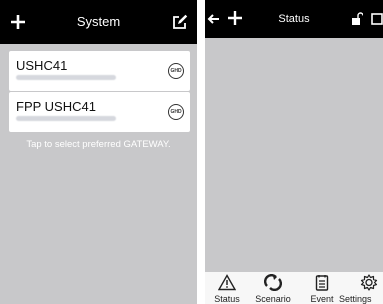 Image resolution: width=383 pixels, height=304 pixels. I want to click on tab-bar: Status Scenario Event Settings, so click(294, 288).